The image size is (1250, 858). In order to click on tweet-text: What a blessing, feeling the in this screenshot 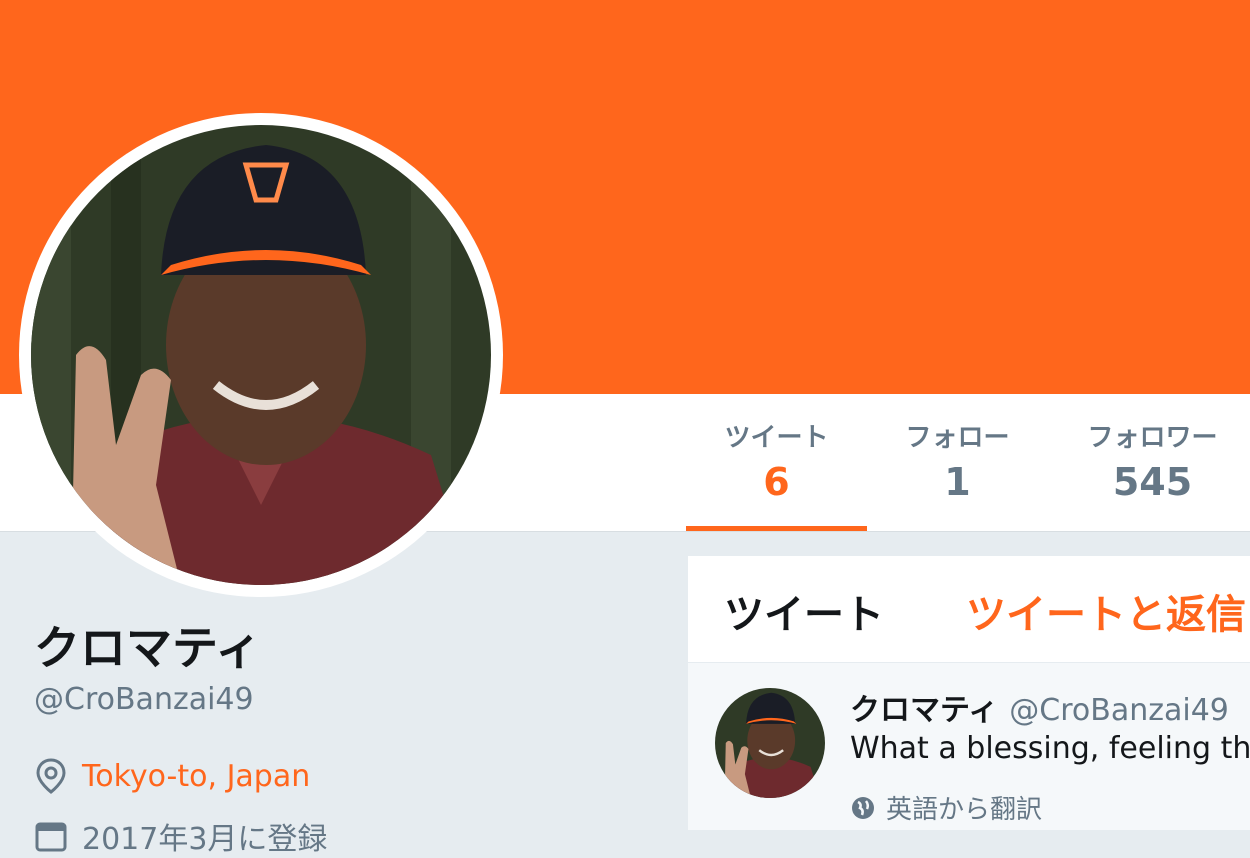, I will do `click(1050, 748)`.